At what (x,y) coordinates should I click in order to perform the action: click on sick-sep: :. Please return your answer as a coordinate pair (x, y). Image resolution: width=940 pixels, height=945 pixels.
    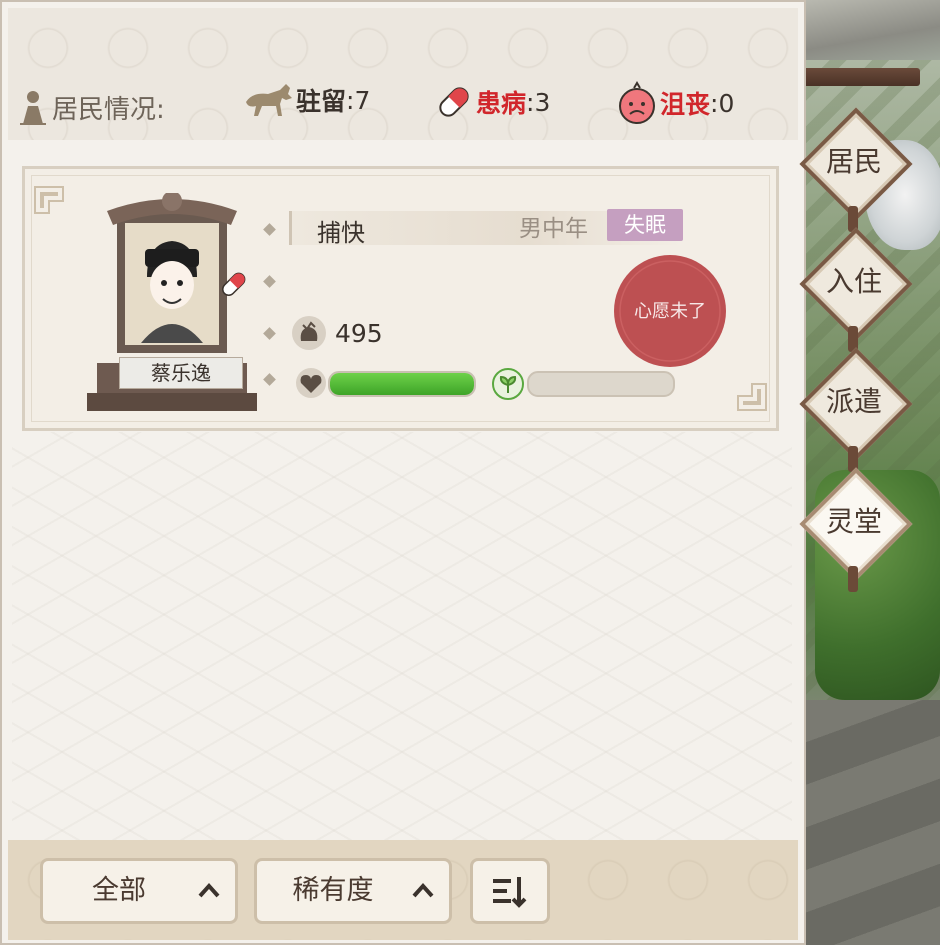
    Looking at the image, I should click on (530, 102).